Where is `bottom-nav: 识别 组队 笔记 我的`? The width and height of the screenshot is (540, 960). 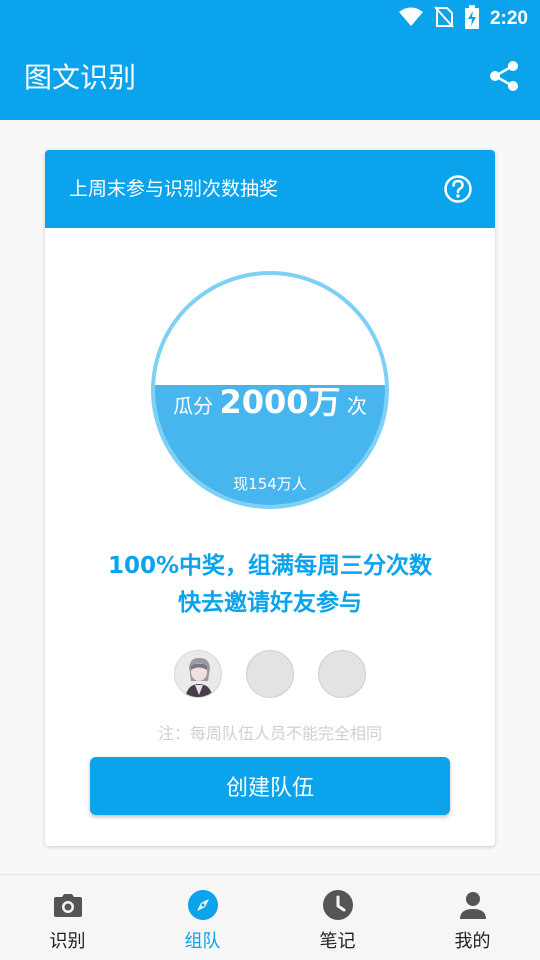 bottom-nav: 识别 组队 笔记 我的 is located at coordinates (270, 917).